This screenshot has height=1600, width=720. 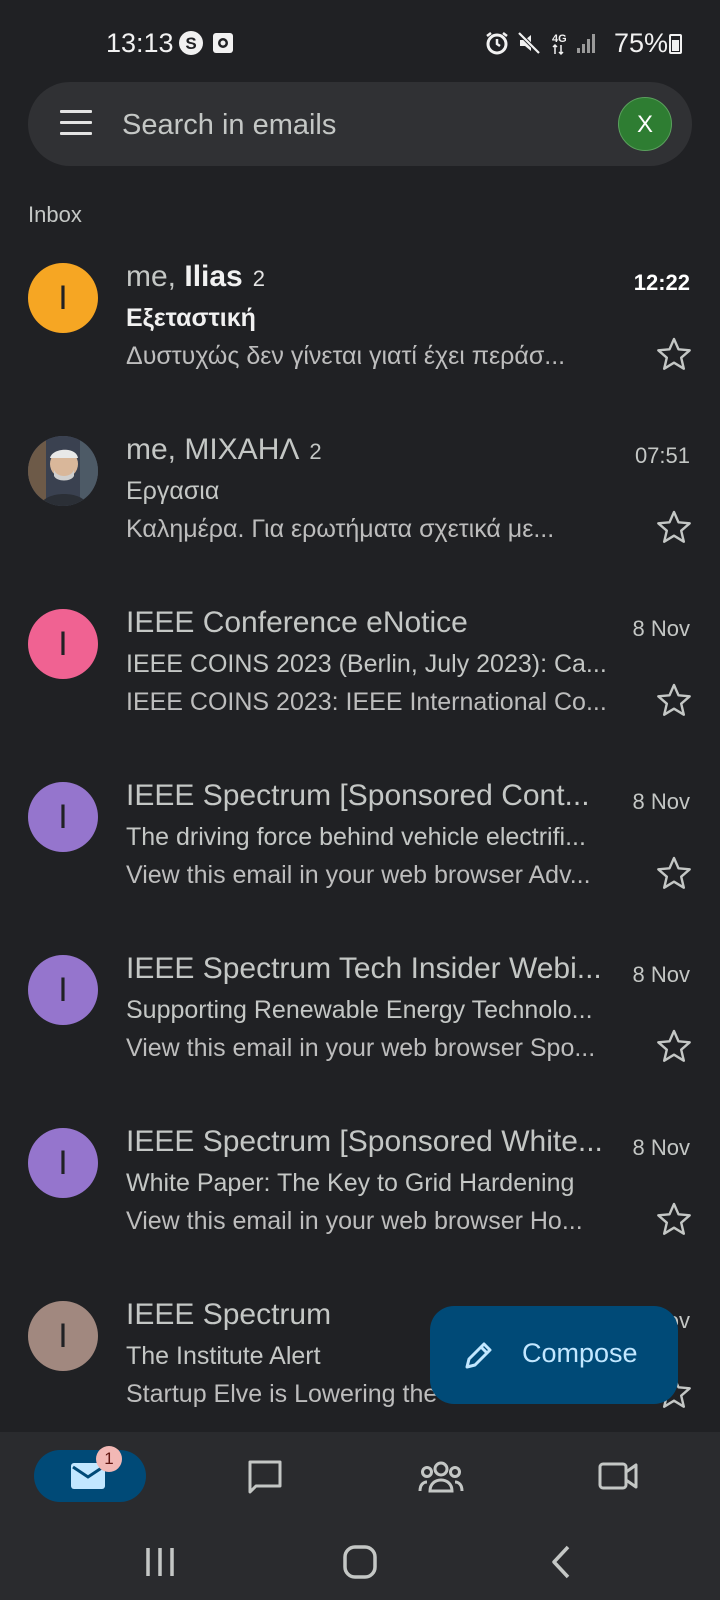 I want to click on email-date: 12:22, so click(x=661, y=282).